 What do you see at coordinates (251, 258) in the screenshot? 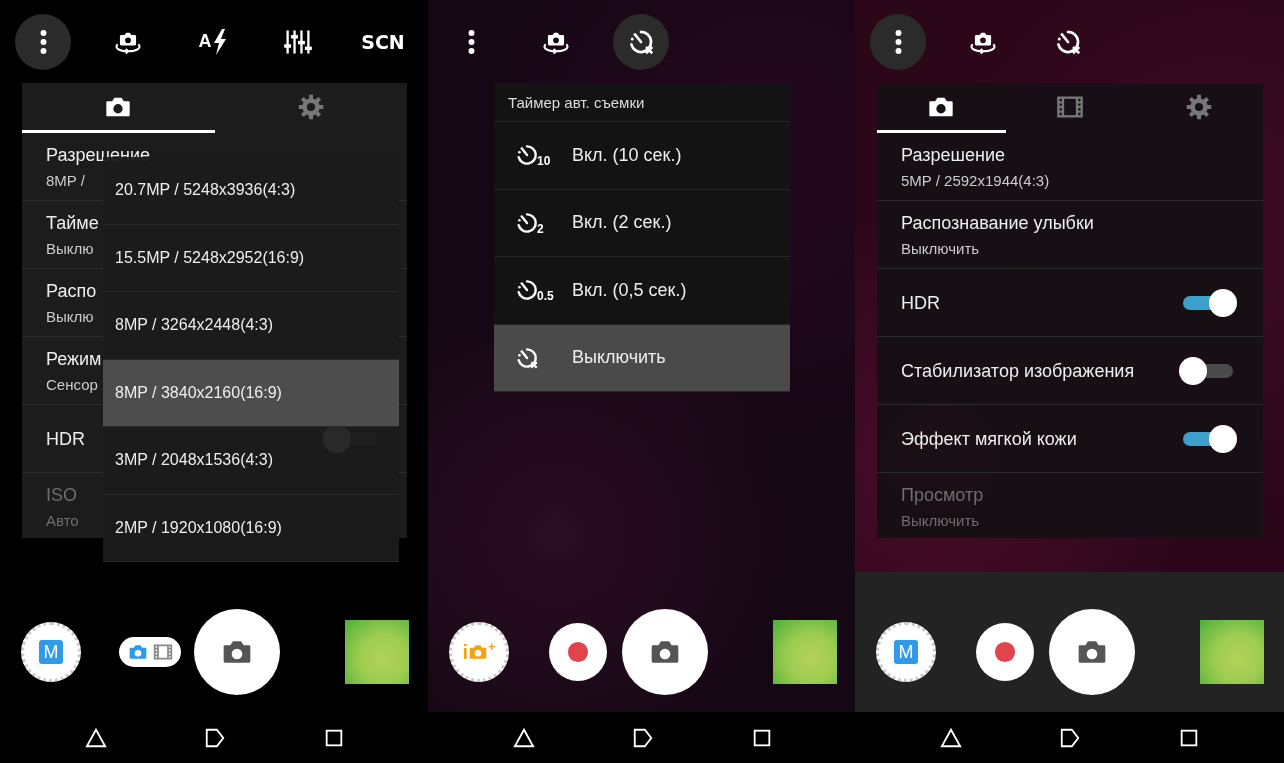
I see `resolution-option: 15.5MP / 5248x2952(16:9)` at bounding box center [251, 258].